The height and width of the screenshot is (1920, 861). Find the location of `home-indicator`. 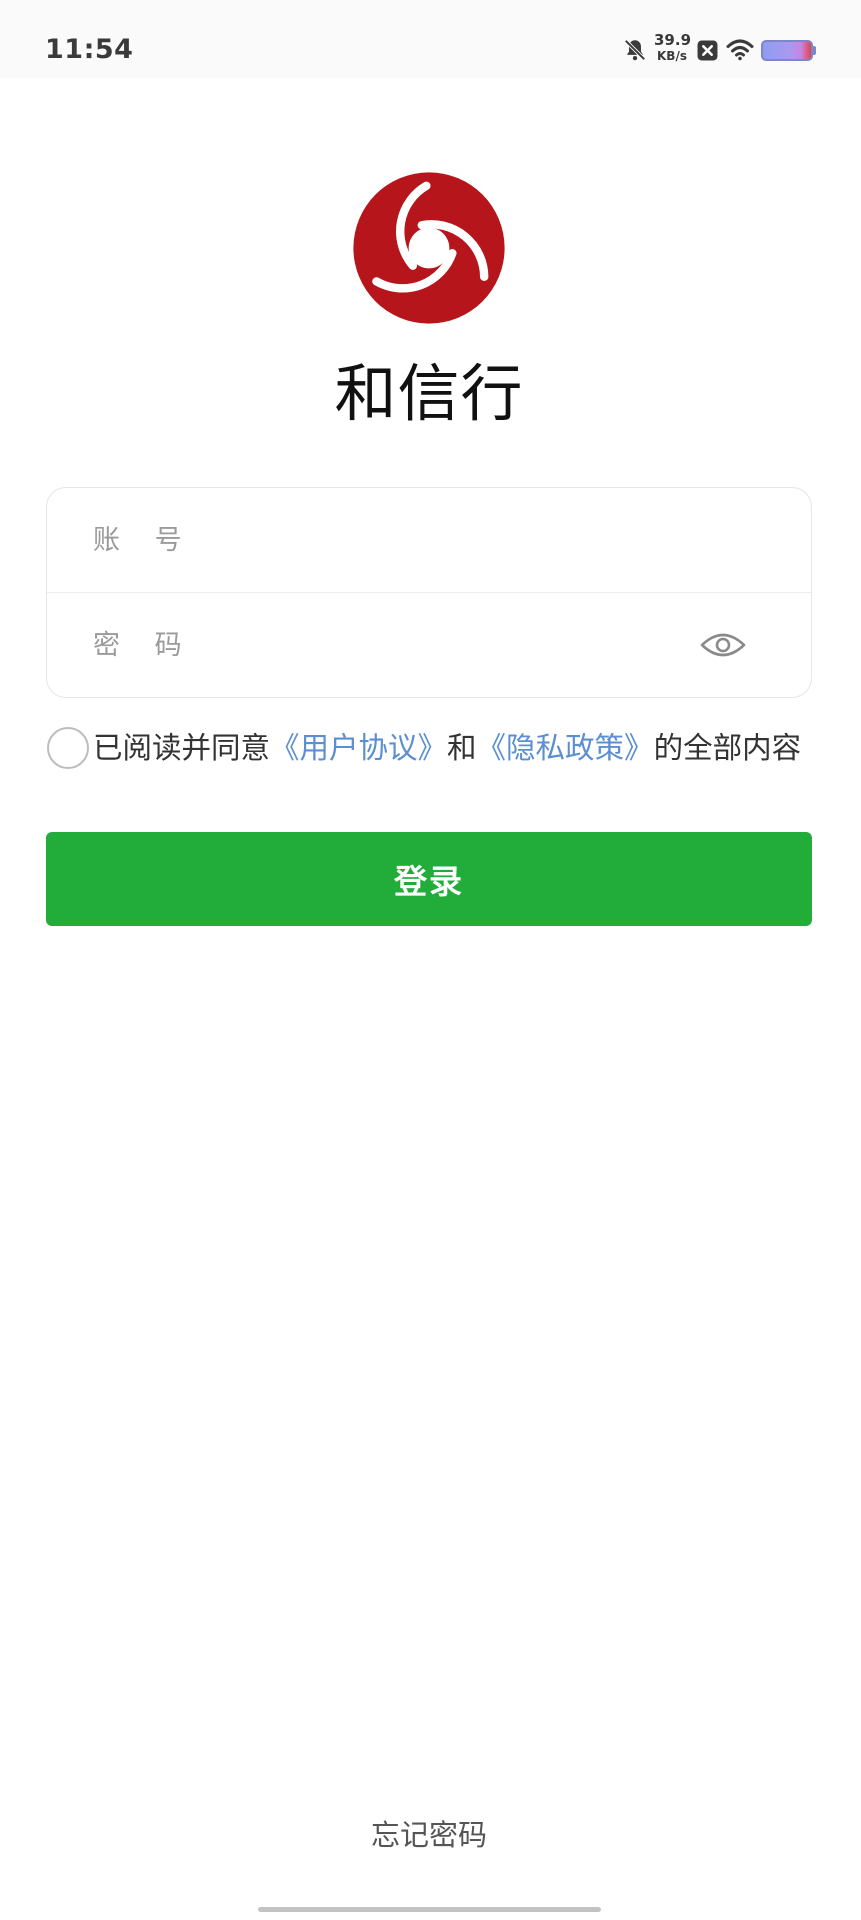

home-indicator is located at coordinates (429, 1909).